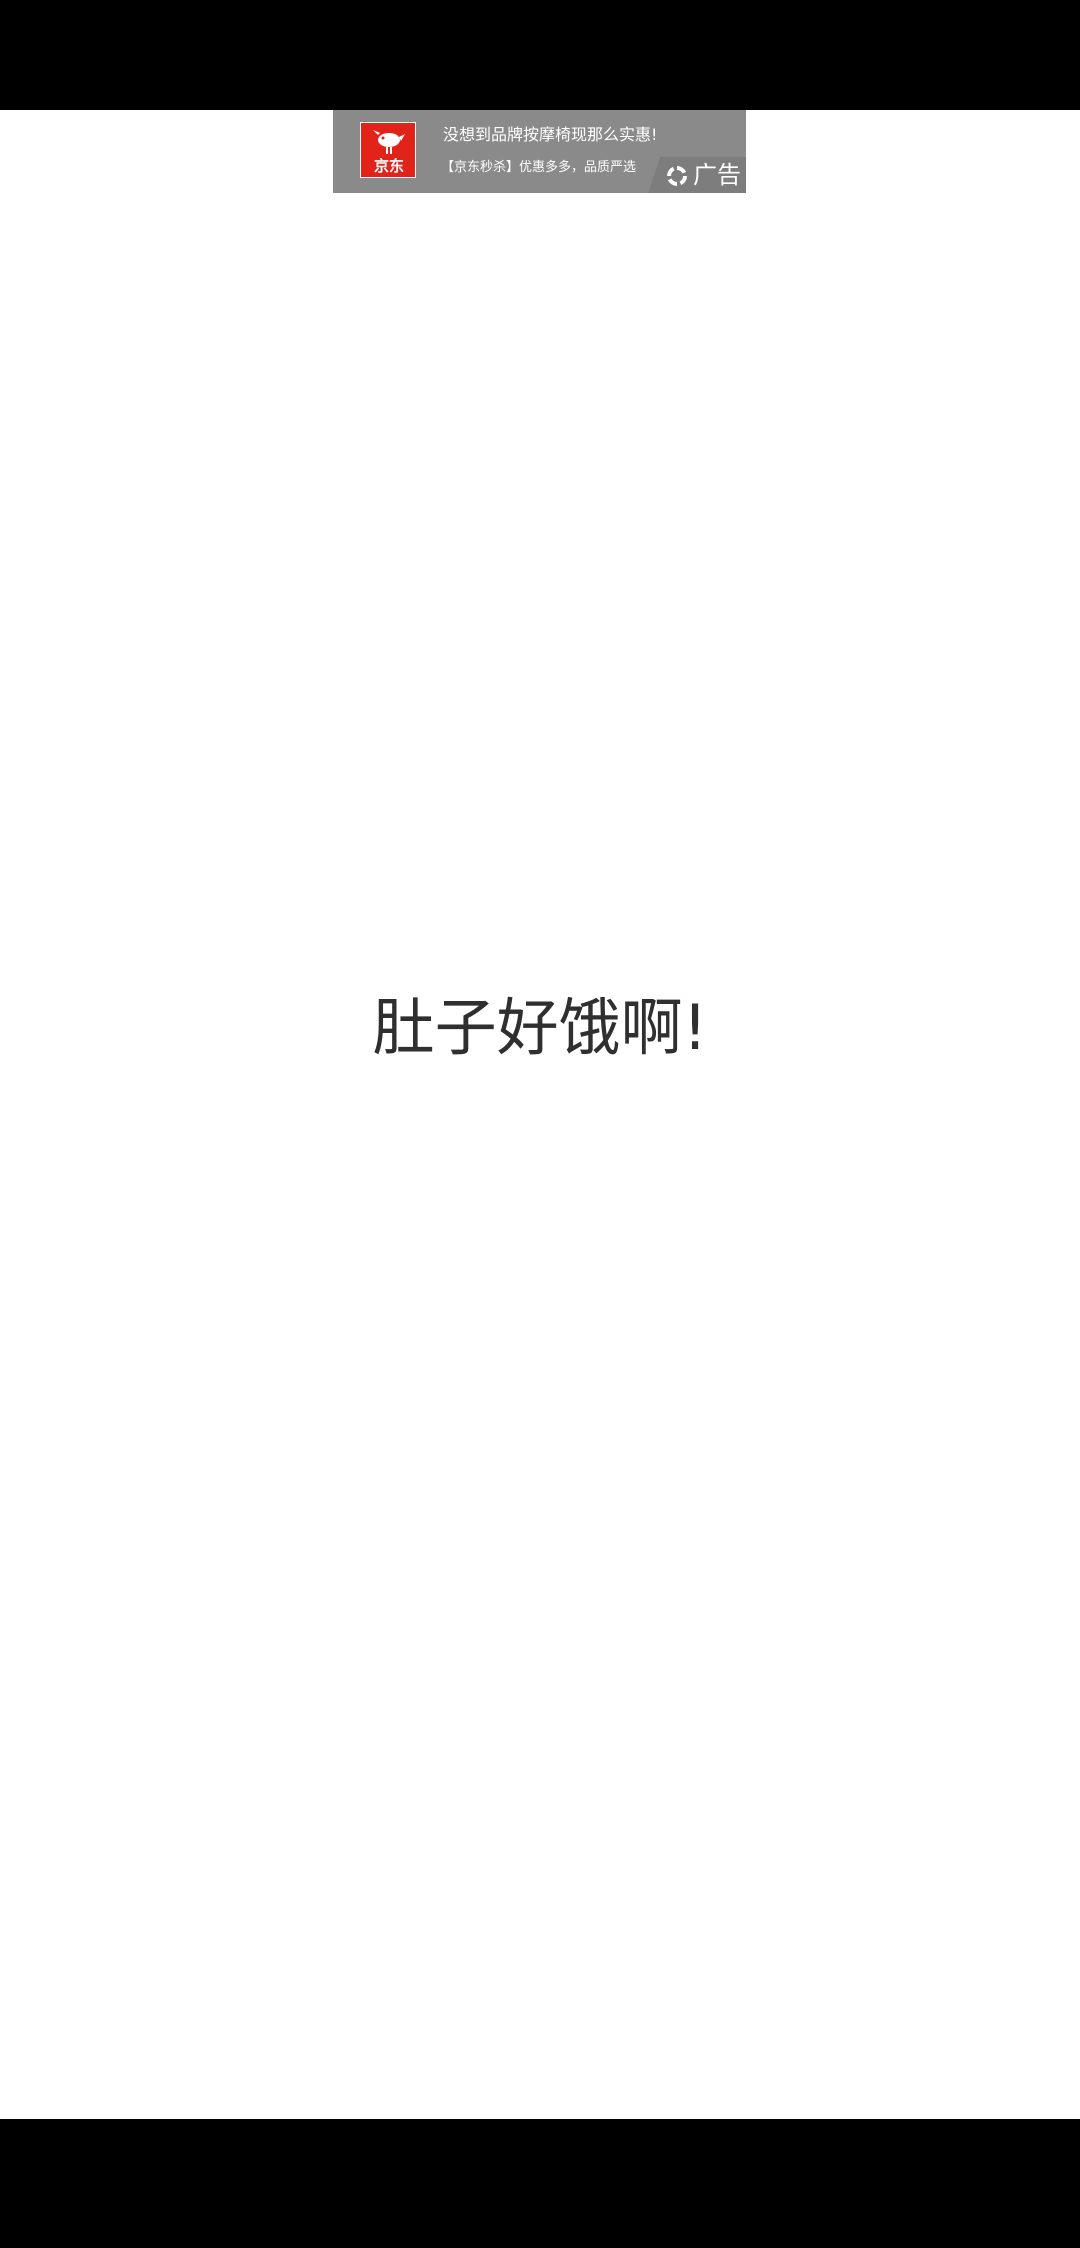 Image resolution: width=1080 pixels, height=2248 pixels. What do you see at coordinates (539, 151) in the screenshot?
I see `ad-banner: 京东 没想到品牌按摩椅现那么实惠! 【京东秒杀】优惠多多，品质严选 广告` at bounding box center [539, 151].